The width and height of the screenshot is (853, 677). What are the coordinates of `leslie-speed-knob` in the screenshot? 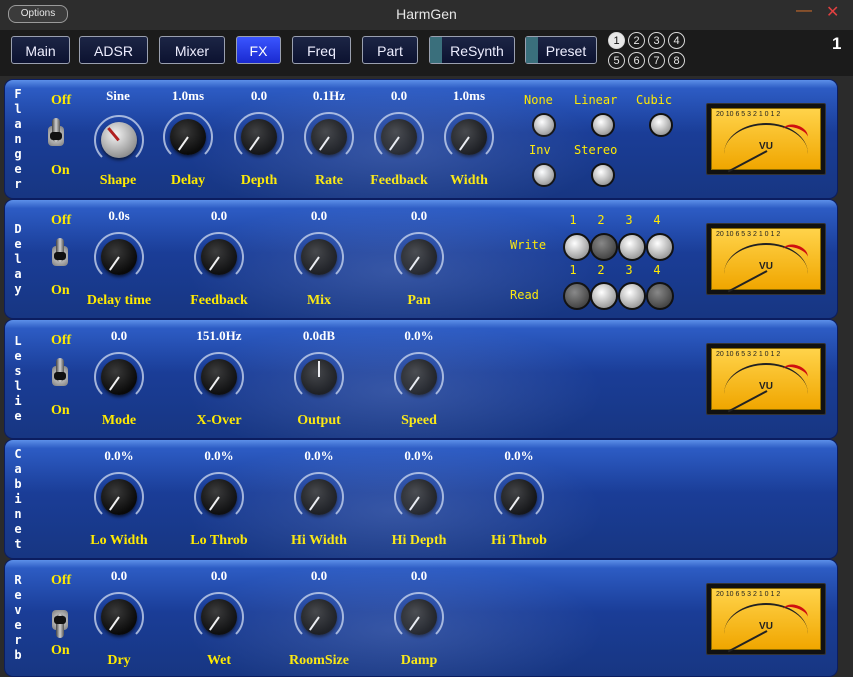 It's located at (419, 377).